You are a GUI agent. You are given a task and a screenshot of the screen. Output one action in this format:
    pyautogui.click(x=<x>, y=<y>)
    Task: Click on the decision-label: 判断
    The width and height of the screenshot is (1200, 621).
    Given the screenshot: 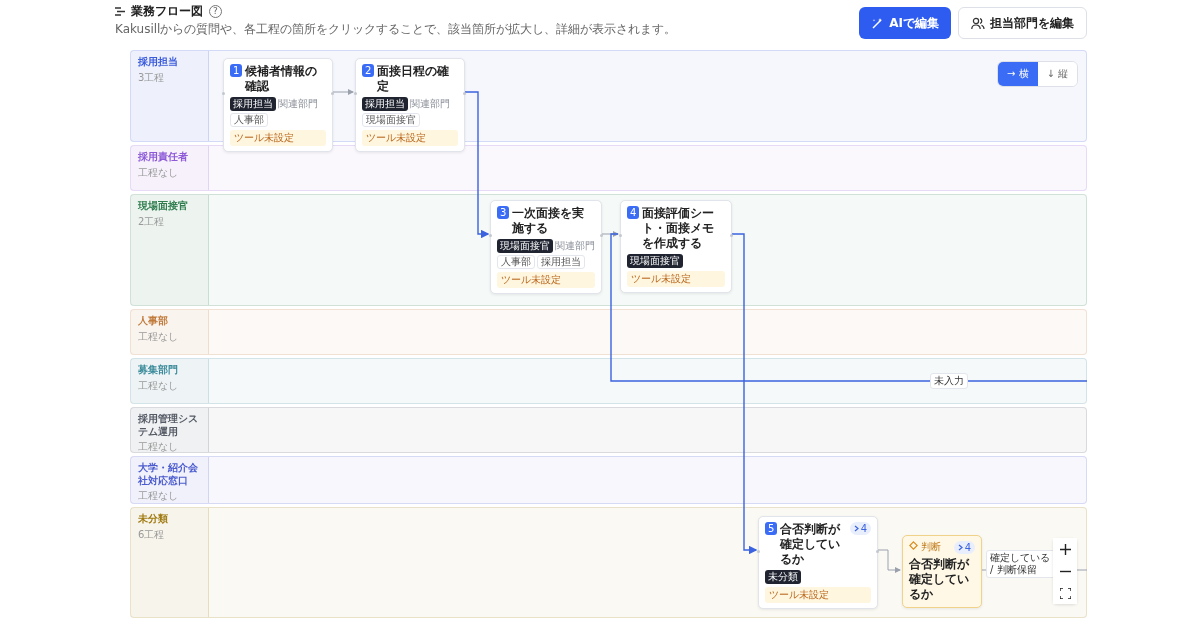 What is the action you would take?
    pyautogui.click(x=931, y=546)
    